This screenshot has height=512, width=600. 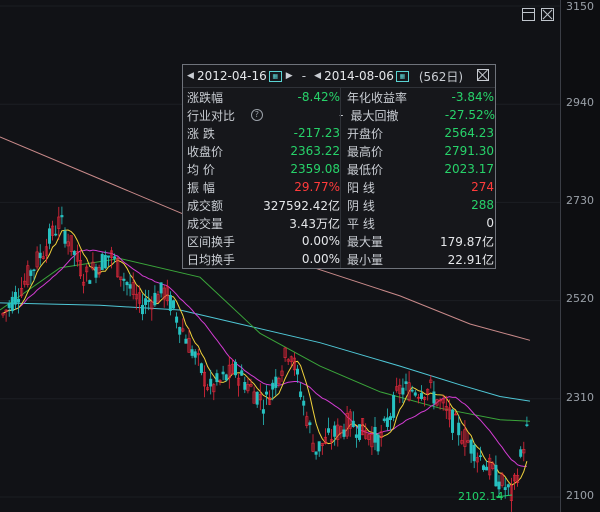 What do you see at coordinates (361, 223) in the screenshot?
I see `stat-label: 平 线` at bounding box center [361, 223].